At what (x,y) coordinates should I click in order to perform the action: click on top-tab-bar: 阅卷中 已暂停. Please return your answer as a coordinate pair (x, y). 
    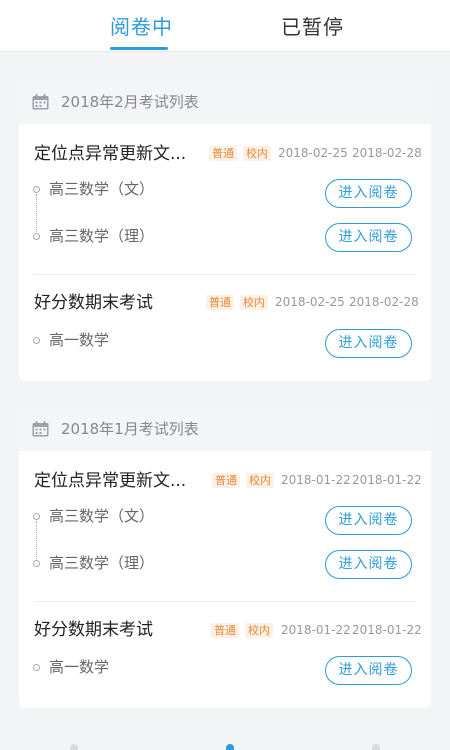
    Looking at the image, I should click on (225, 26).